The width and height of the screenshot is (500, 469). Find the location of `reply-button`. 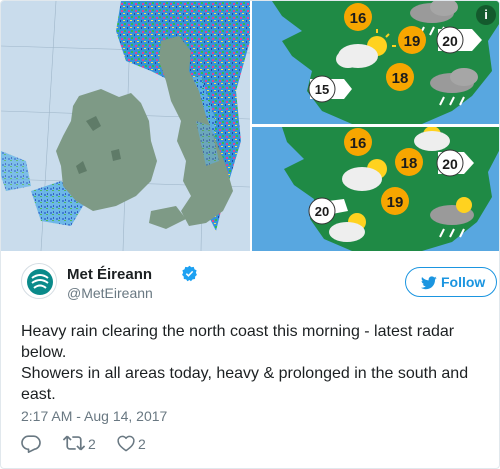

reply-button is located at coordinates (32, 444).